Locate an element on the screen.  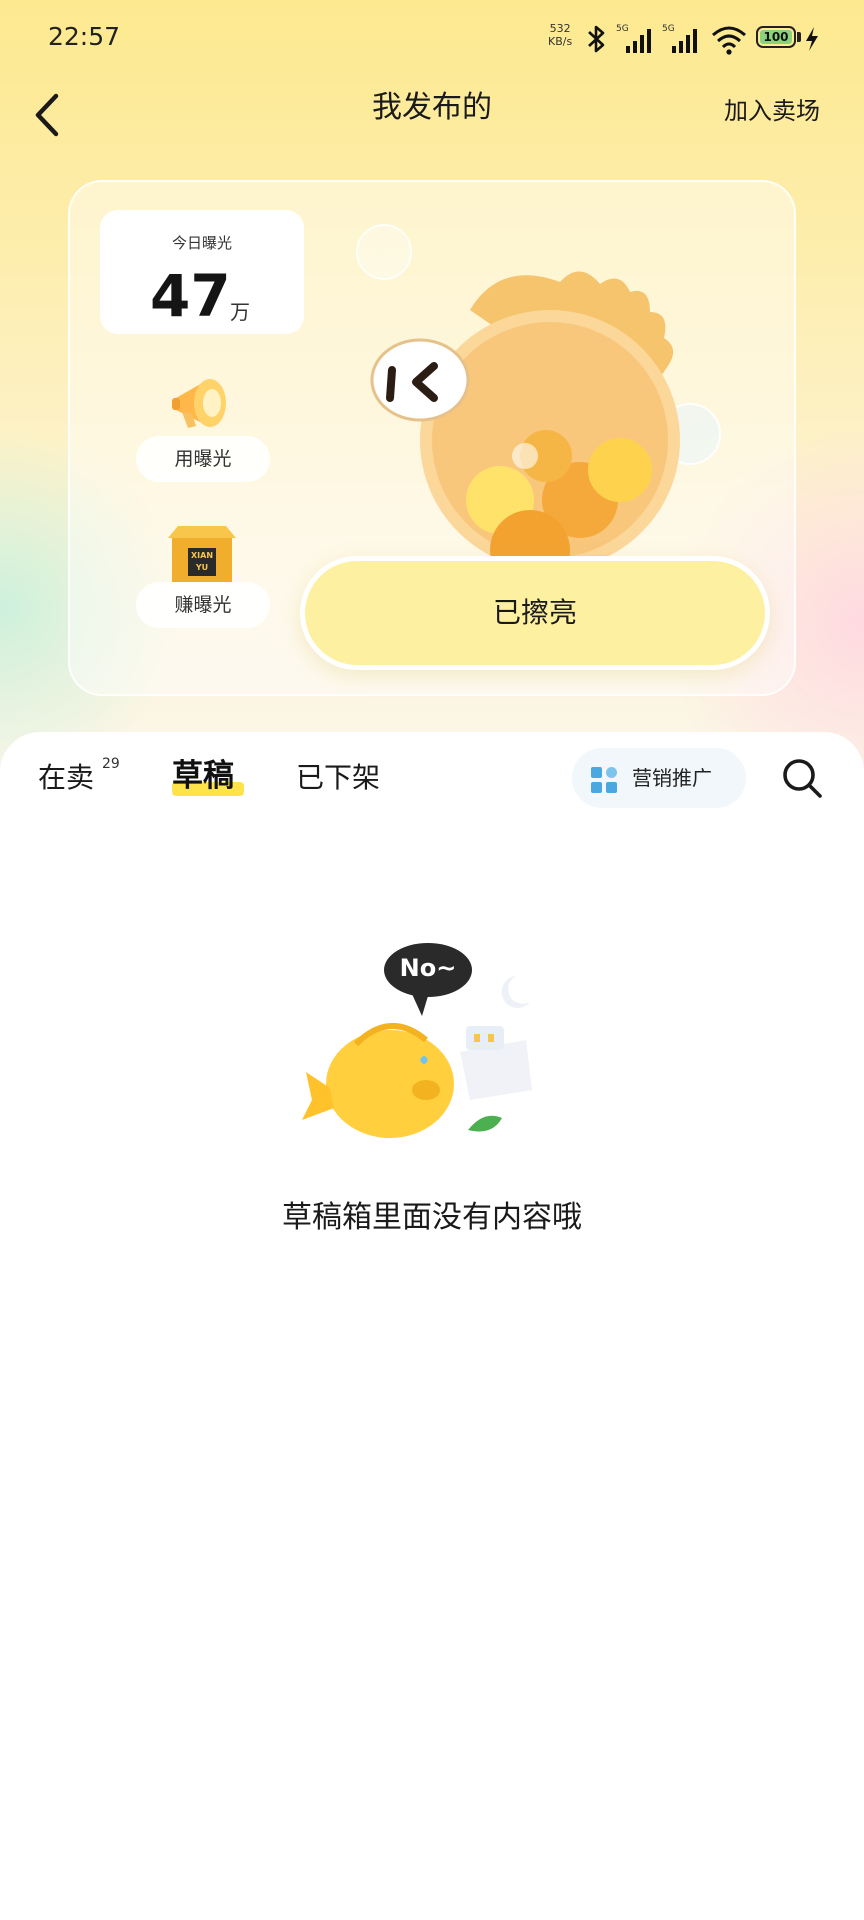
marketing-promotion-label: 营销推广 is located at coordinates (672, 778).